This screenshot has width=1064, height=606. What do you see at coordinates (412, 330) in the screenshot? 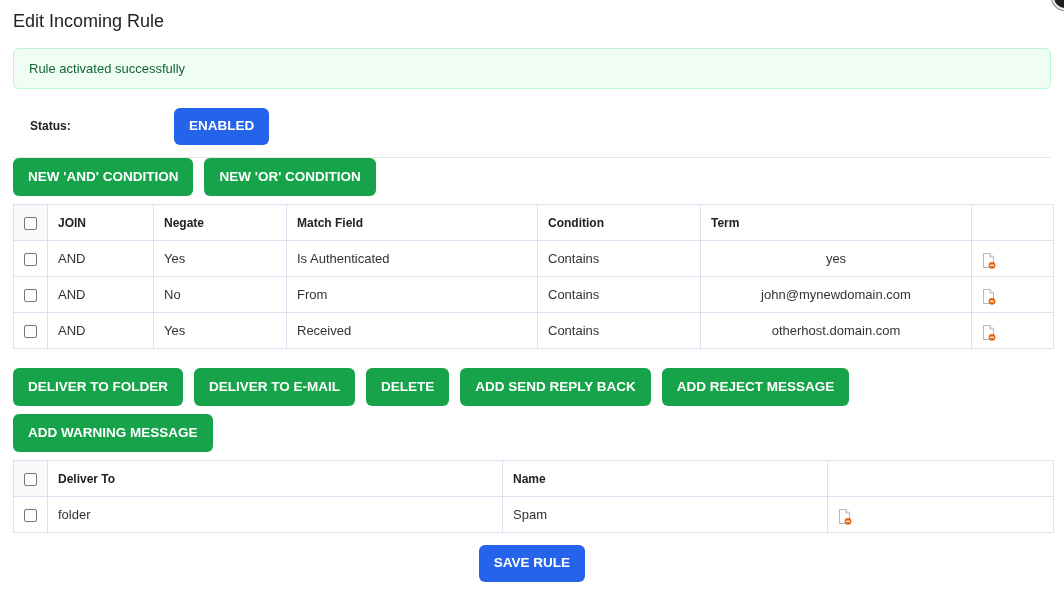
I see `table-cell: Received` at bounding box center [412, 330].